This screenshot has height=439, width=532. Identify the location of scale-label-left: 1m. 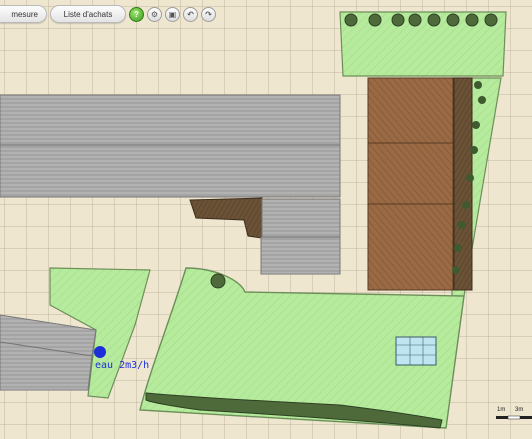
(501, 410).